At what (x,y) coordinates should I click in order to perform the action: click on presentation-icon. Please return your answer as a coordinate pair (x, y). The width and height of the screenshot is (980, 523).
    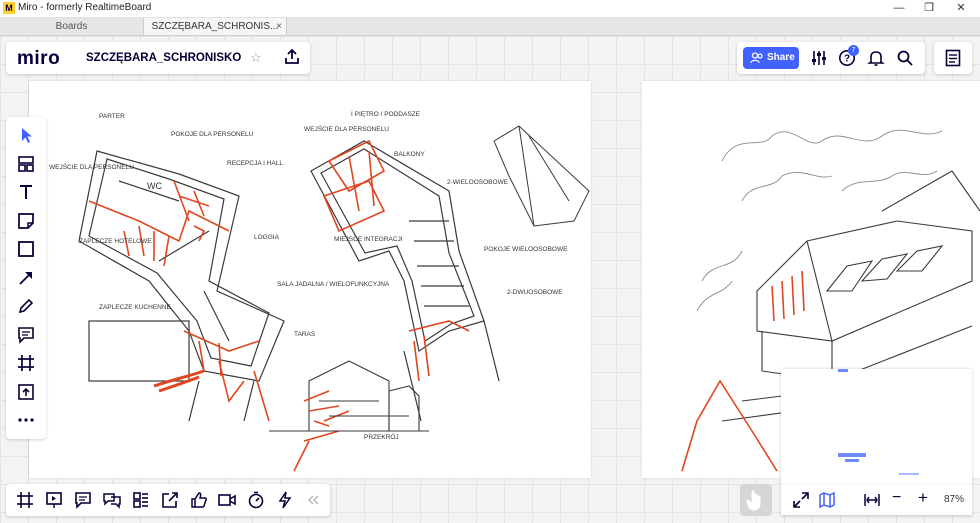
    Looking at the image, I should click on (54, 500).